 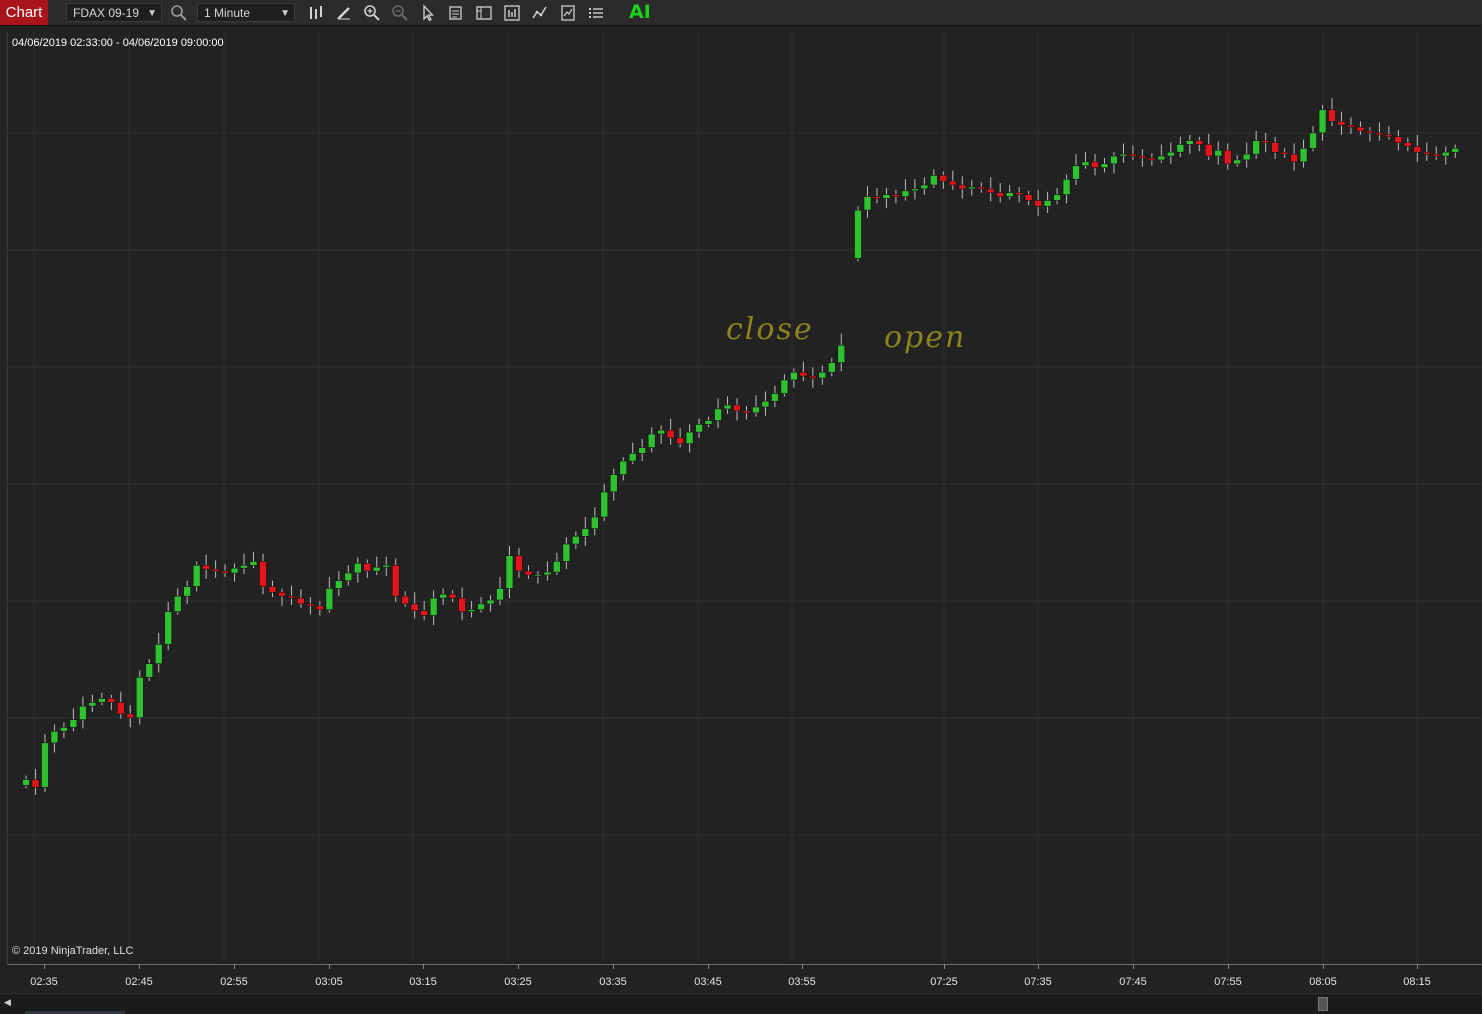 What do you see at coordinates (613, 982) in the screenshot?
I see `time-axis-tick-label: 03:35` at bounding box center [613, 982].